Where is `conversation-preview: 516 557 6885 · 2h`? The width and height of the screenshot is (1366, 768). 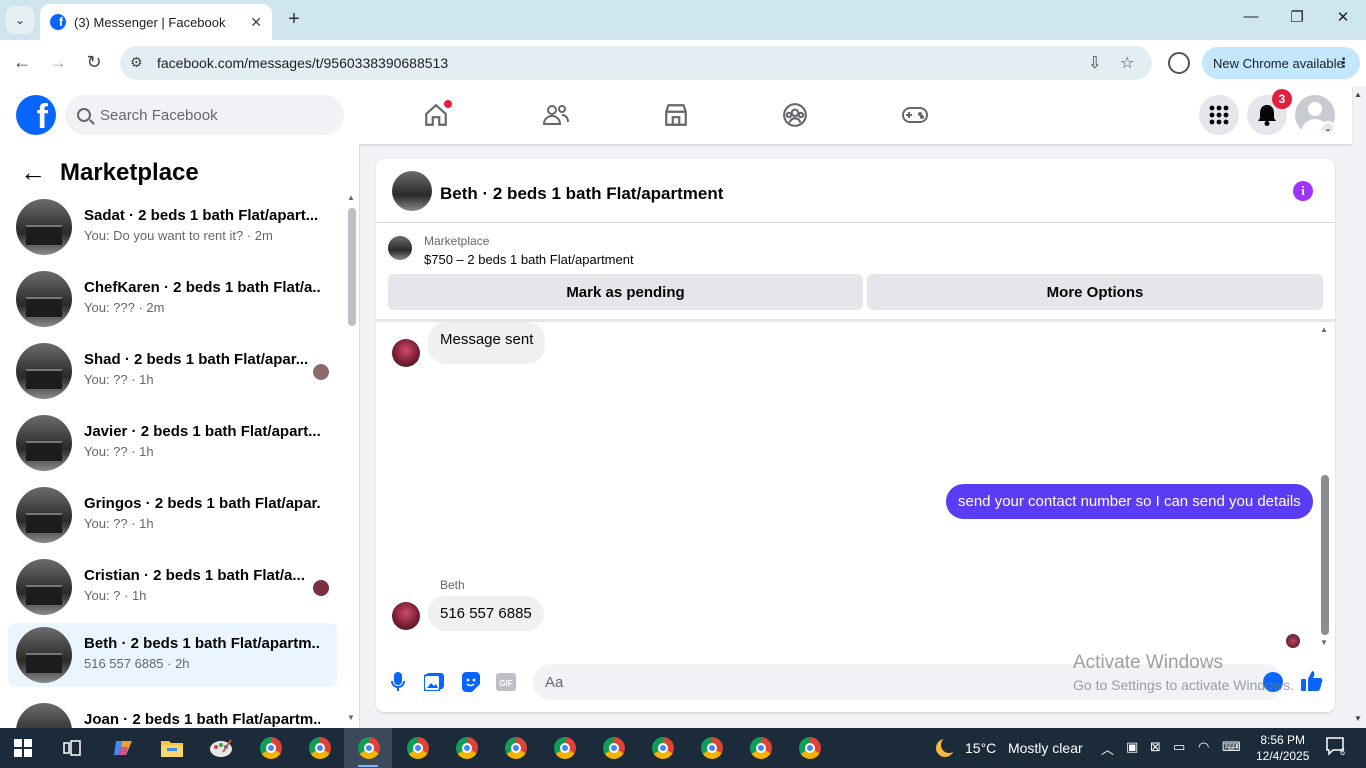 conversation-preview: 516 557 6885 · 2h is located at coordinates (137, 663).